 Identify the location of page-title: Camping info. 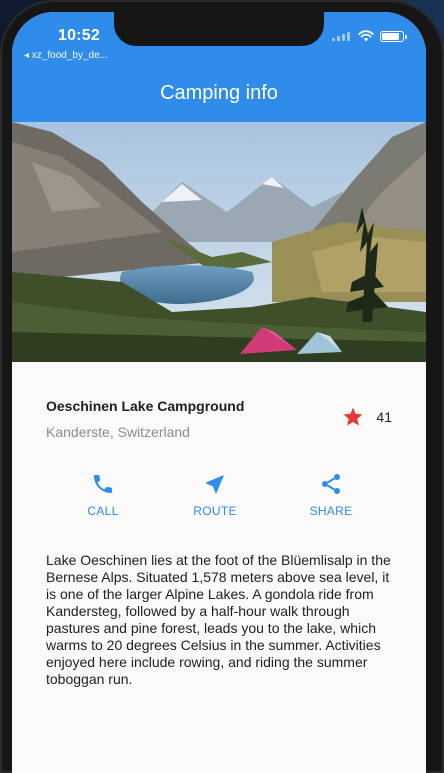
(219, 93).